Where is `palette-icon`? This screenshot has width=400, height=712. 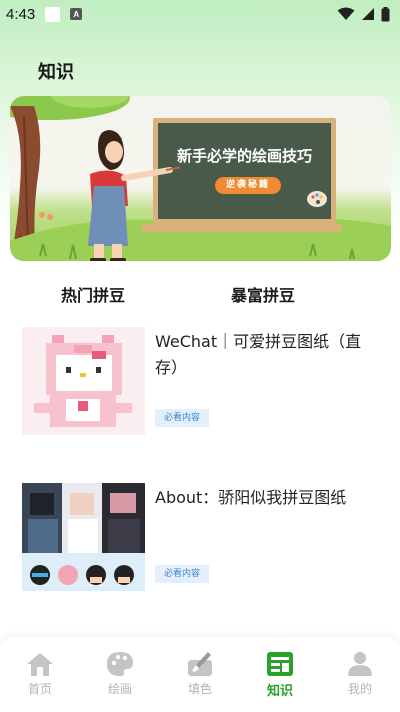
palette-icon is located at coordinates (120, 664).